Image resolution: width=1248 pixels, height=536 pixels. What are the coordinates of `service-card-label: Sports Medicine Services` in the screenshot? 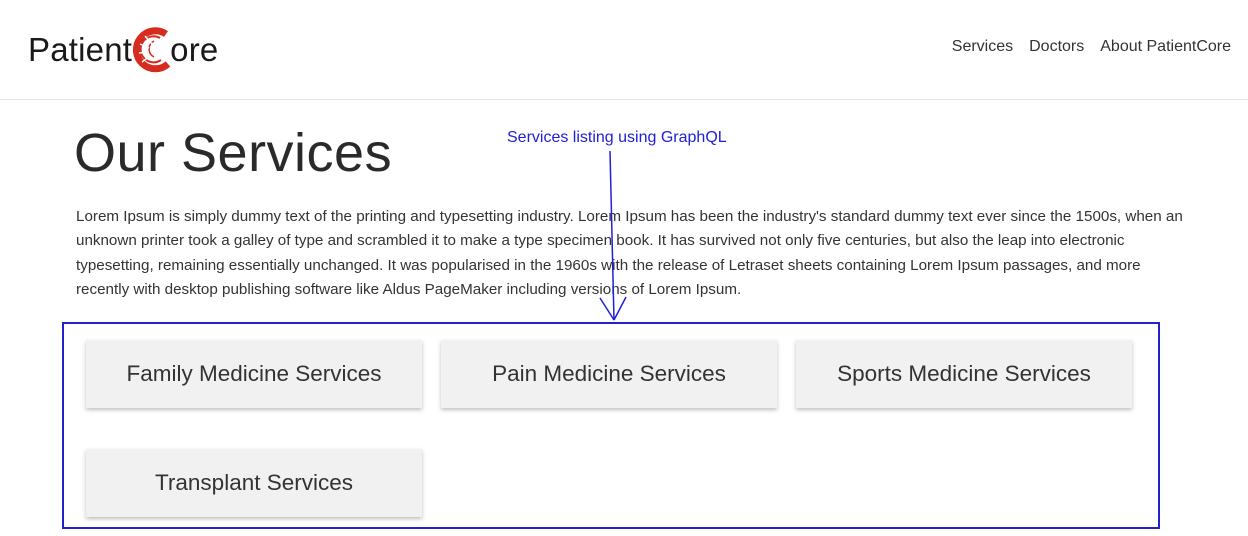 It's located at (964, 373).